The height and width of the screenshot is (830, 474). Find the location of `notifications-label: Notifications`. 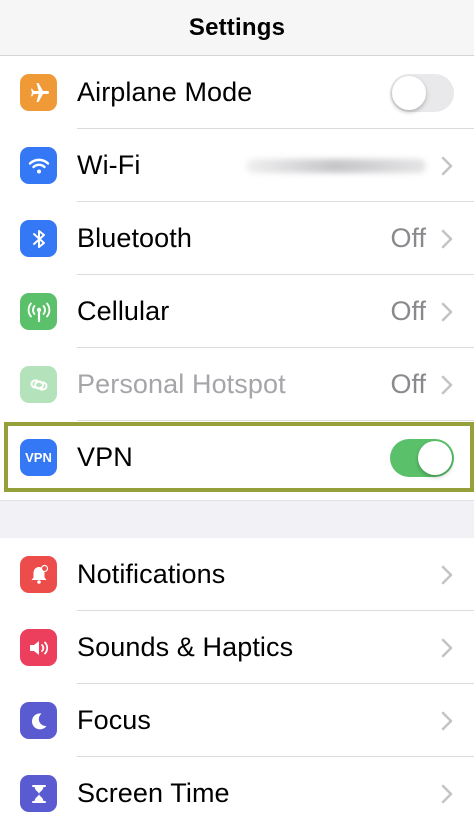

notifications-label: Notifications is located at coordinates (151, 574).